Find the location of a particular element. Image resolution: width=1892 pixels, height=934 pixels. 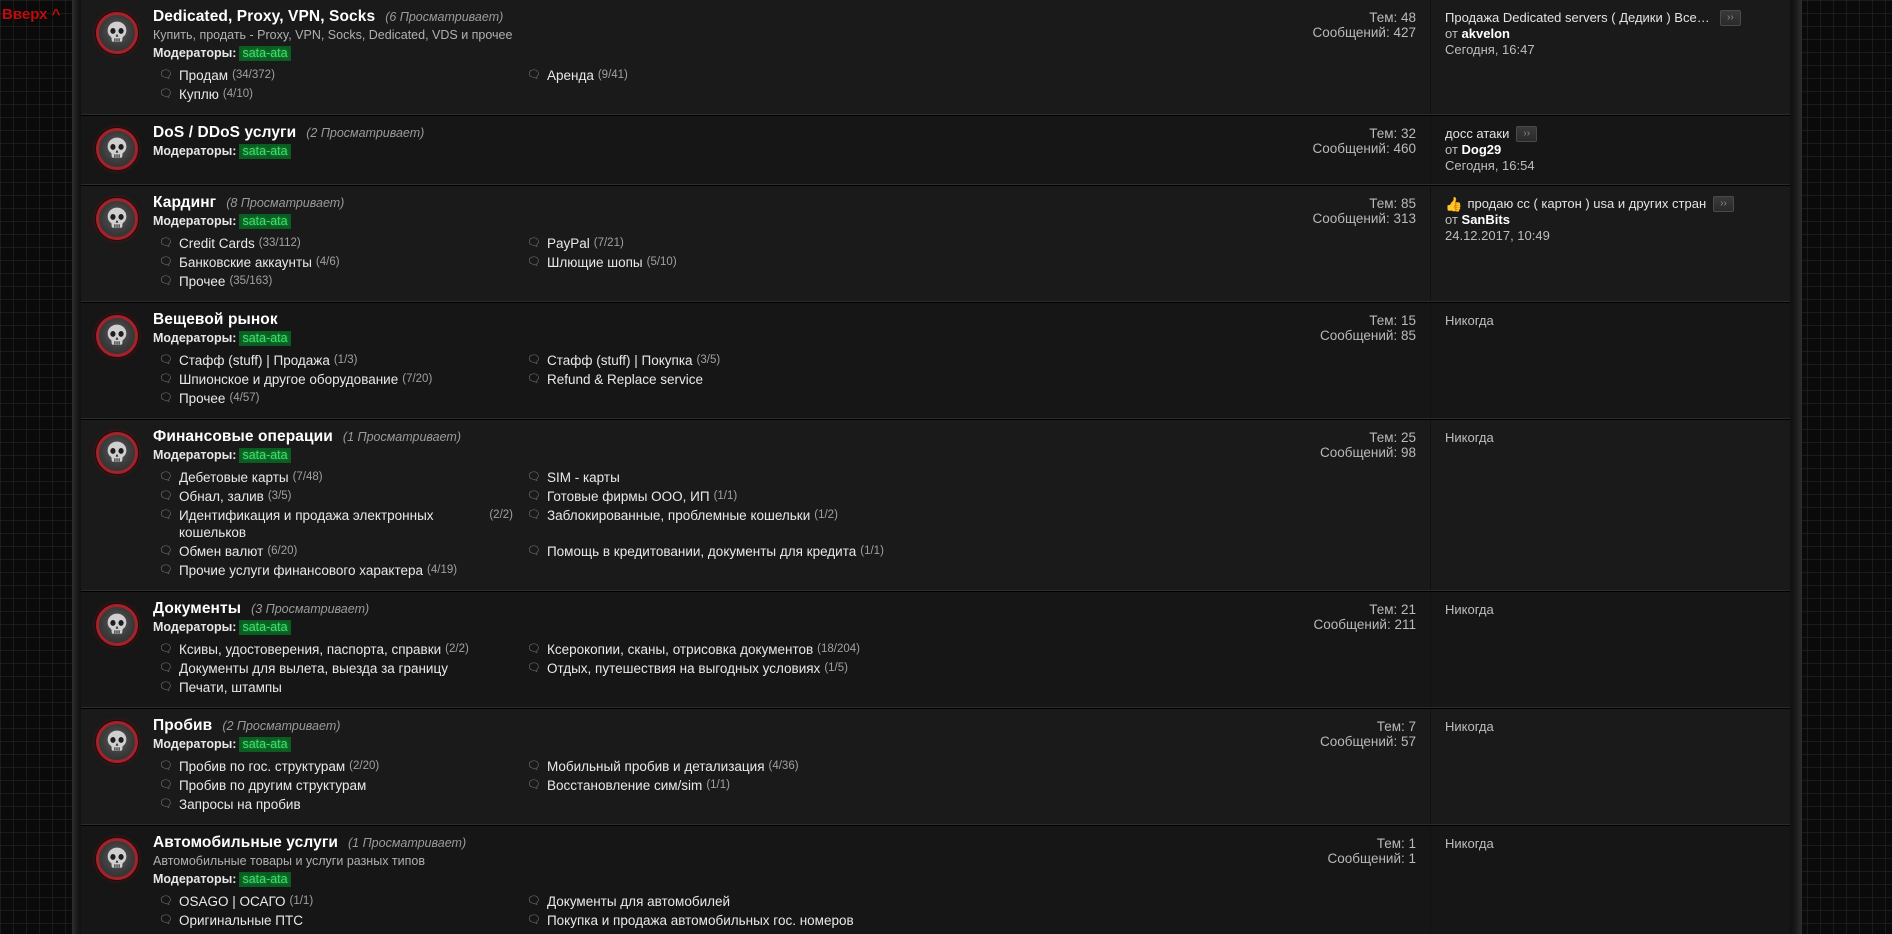

subforum-link: 🗨 OSAGO | ОСАГО (1/1) is located at coordinates (333, 901).